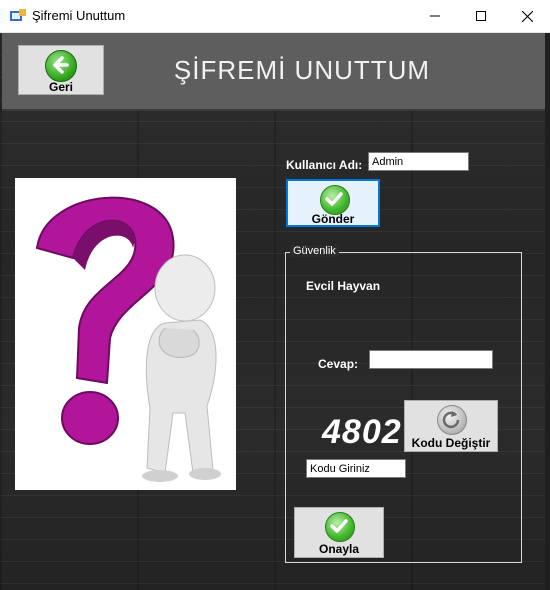 This screenshot has width=550, height=590. I want to click on captcha-code: 4802, so click(362, 432).